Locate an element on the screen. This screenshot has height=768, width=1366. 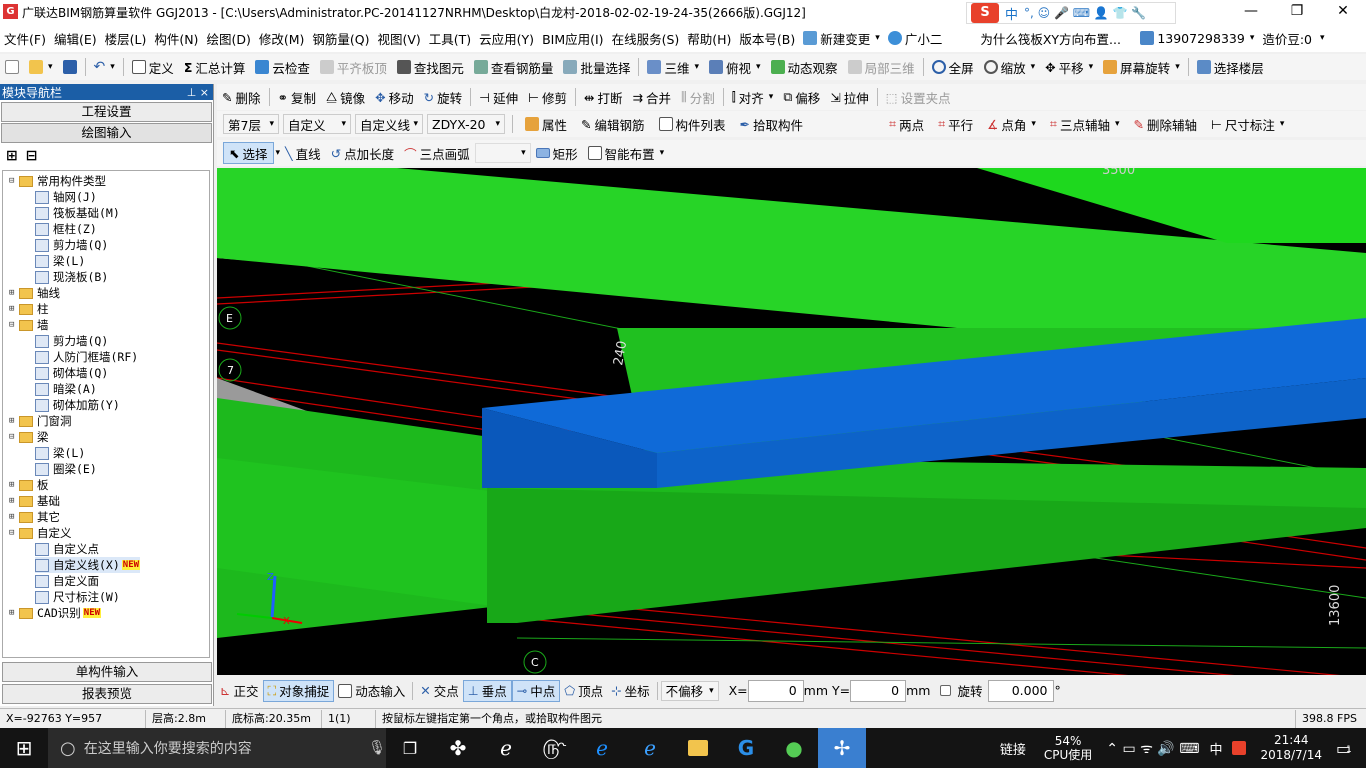
arc-mode-select: ▾ is located at coordinates (502, 153).